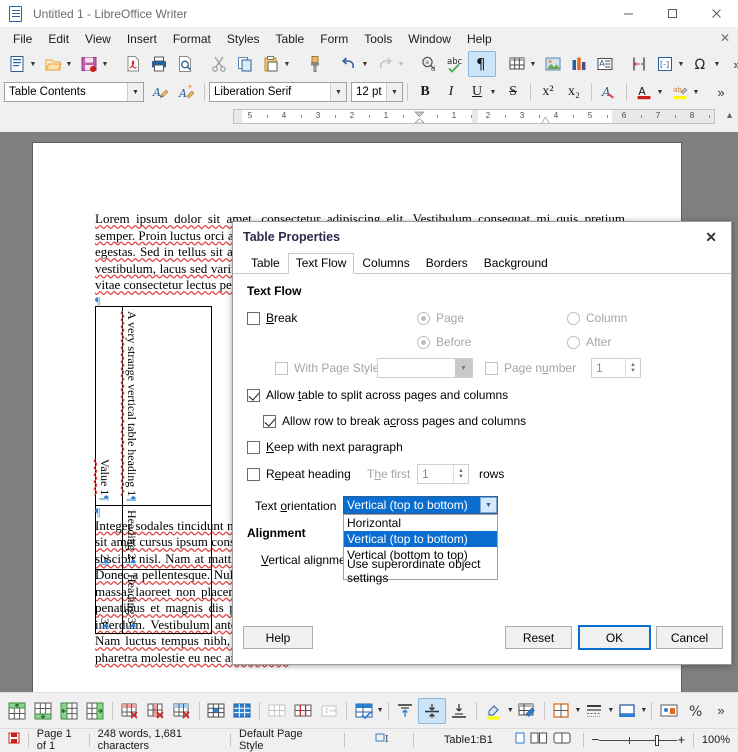 The image size is (738, 752). I want to click on table-cell-heading-1: A very strange vertical table heading 1¶, so click(167, 406).